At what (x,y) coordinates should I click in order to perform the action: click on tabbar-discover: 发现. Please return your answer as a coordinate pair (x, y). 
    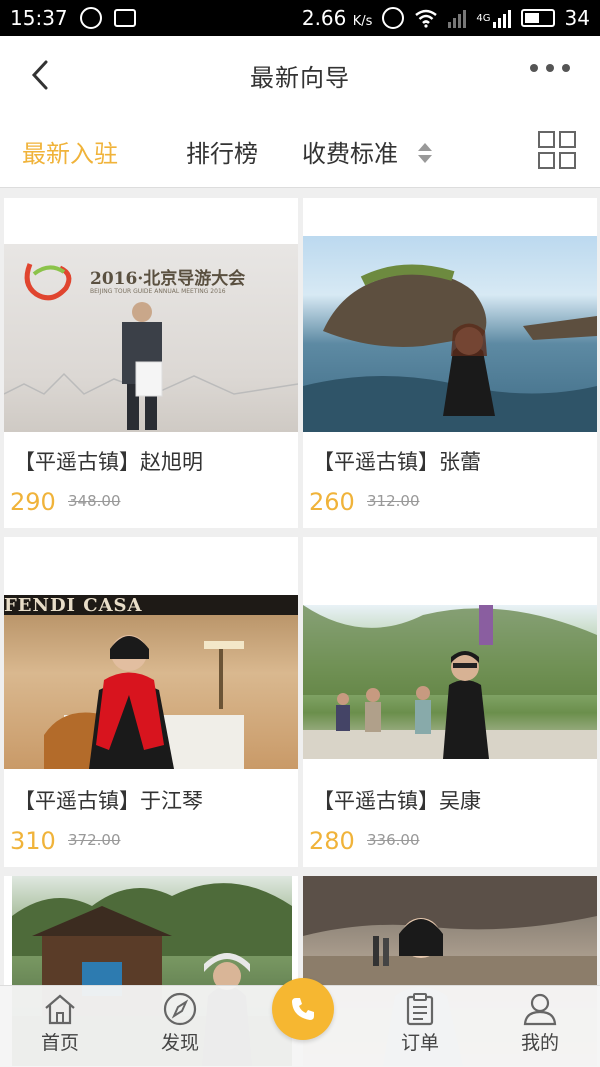
    Looking at the image, I should click on (180, 1023).